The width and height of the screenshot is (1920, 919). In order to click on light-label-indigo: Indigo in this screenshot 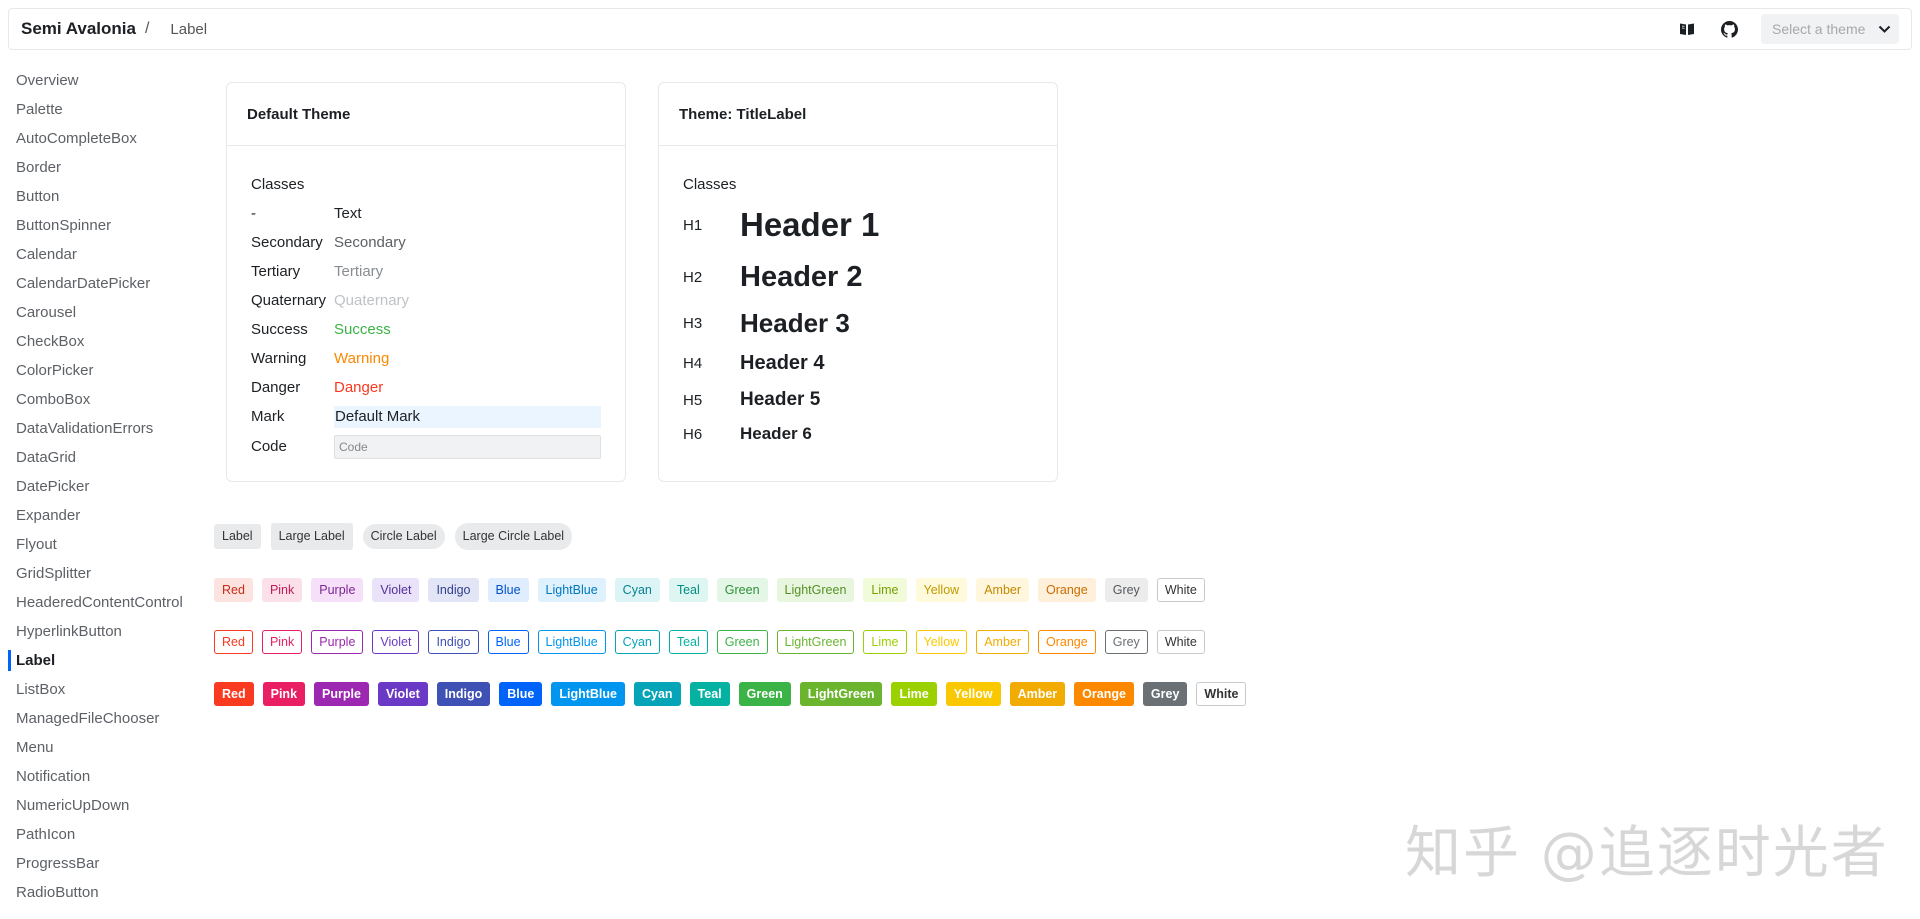, I will do `click(453, 590)`.